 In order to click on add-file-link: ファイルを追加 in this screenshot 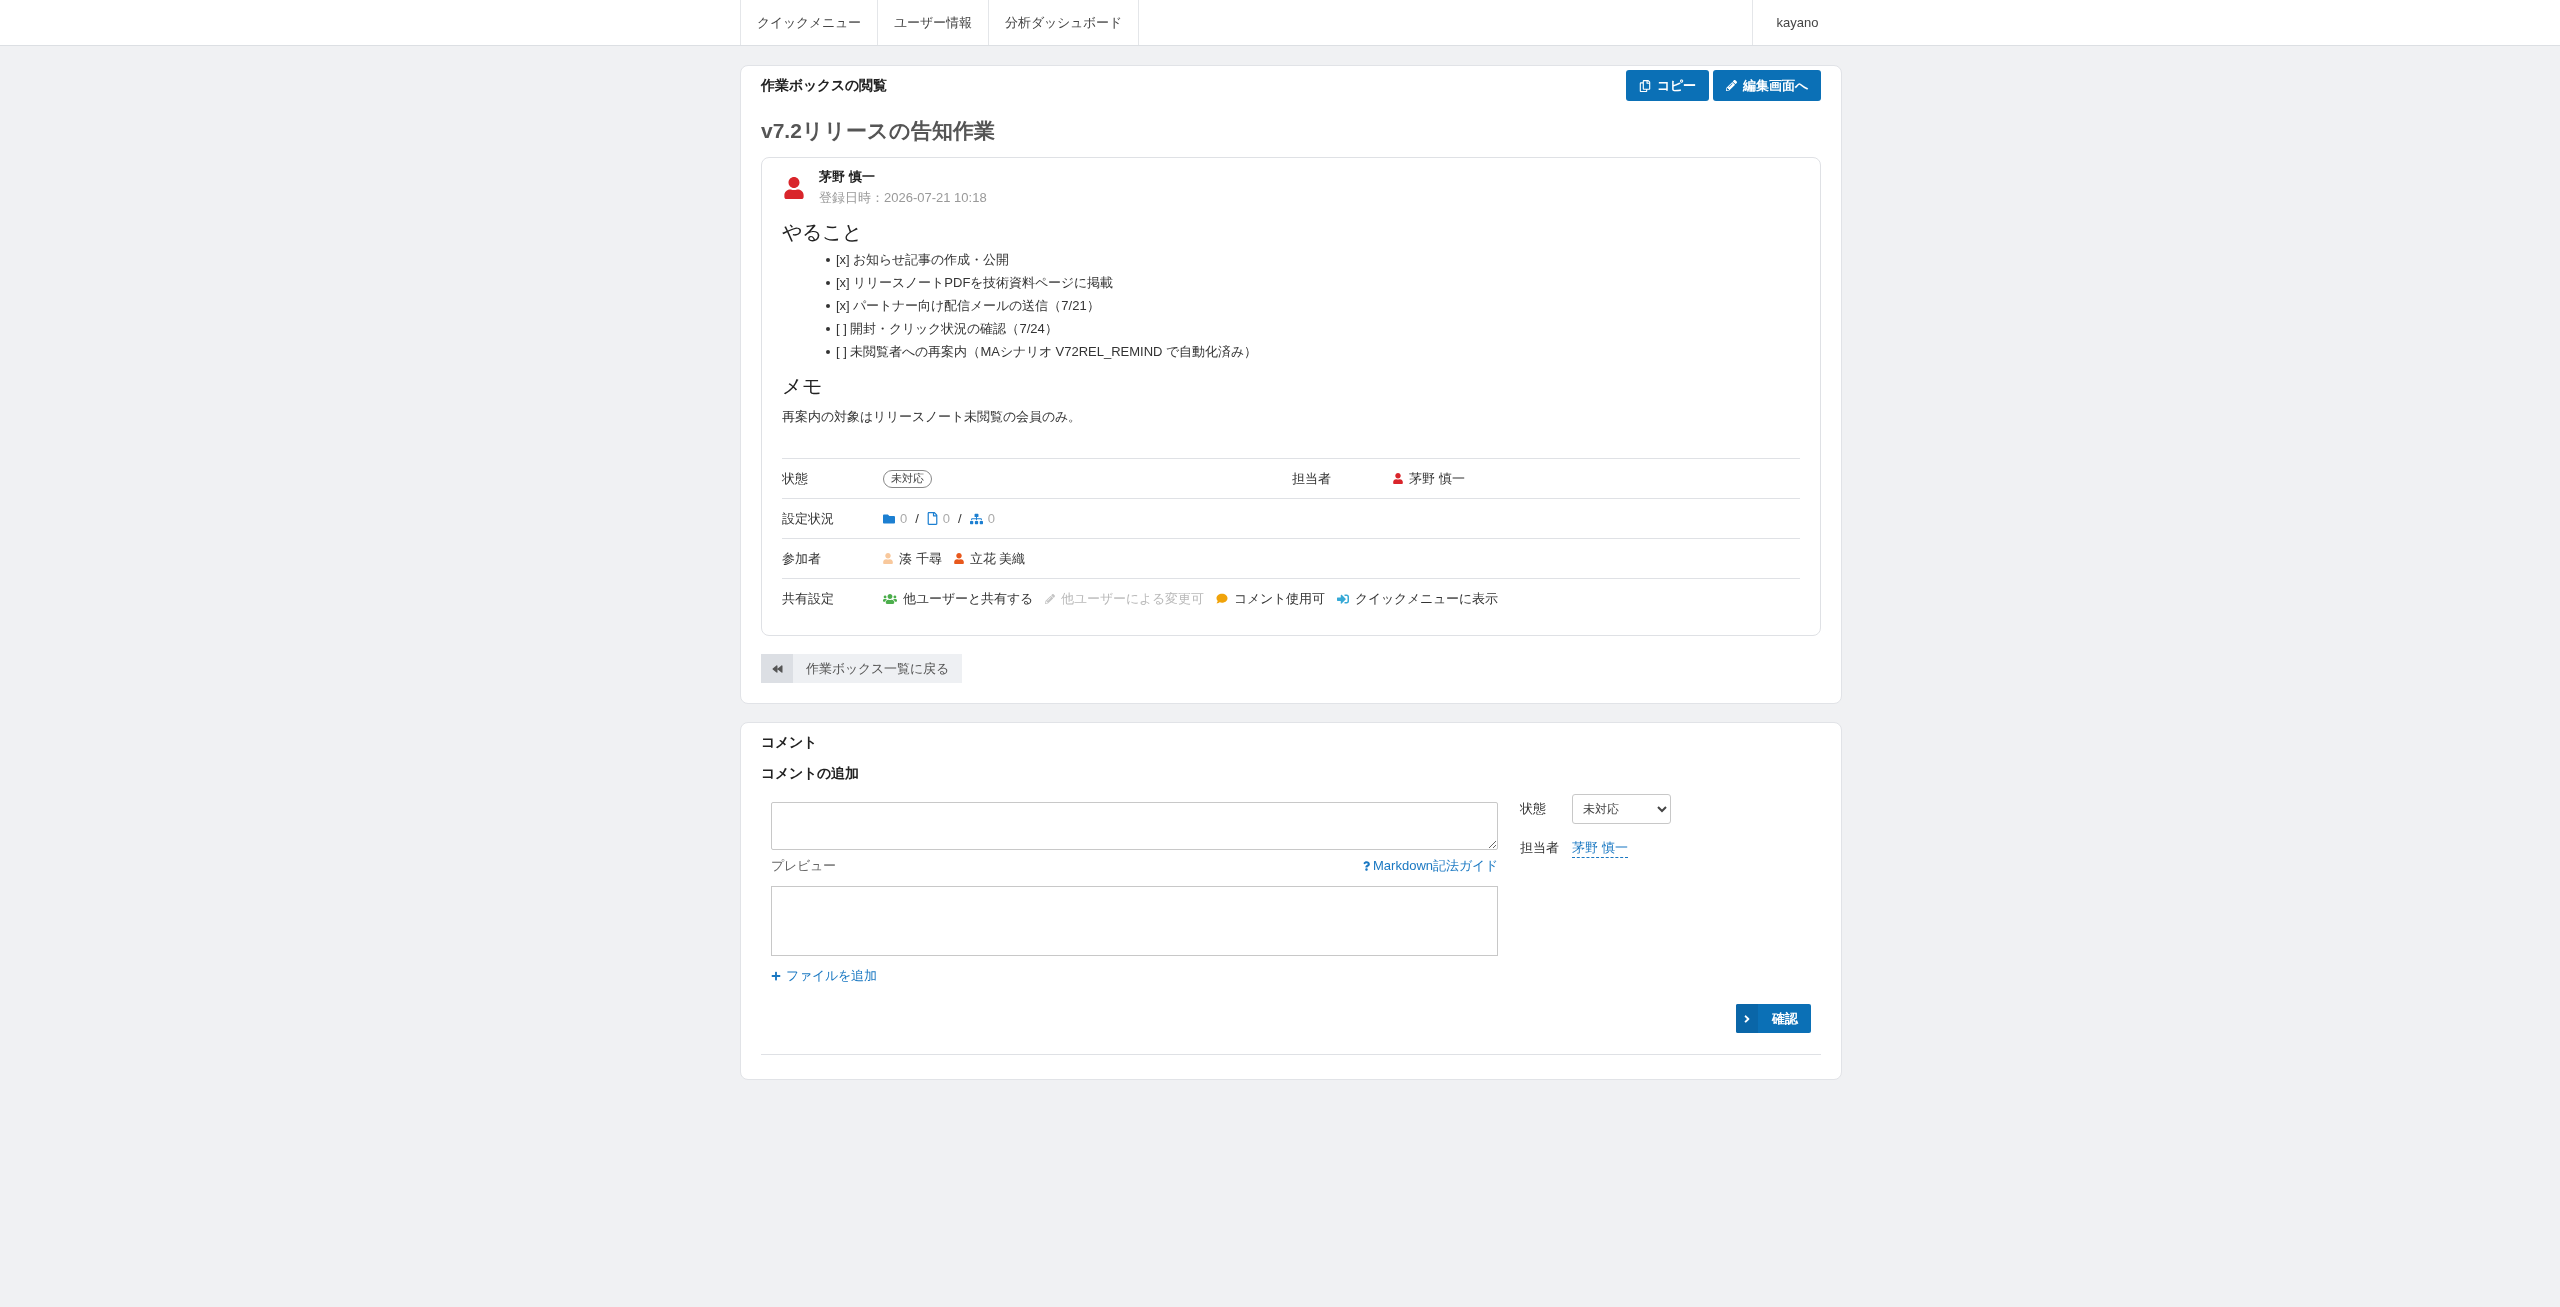, I will do `click(824, 976)`.